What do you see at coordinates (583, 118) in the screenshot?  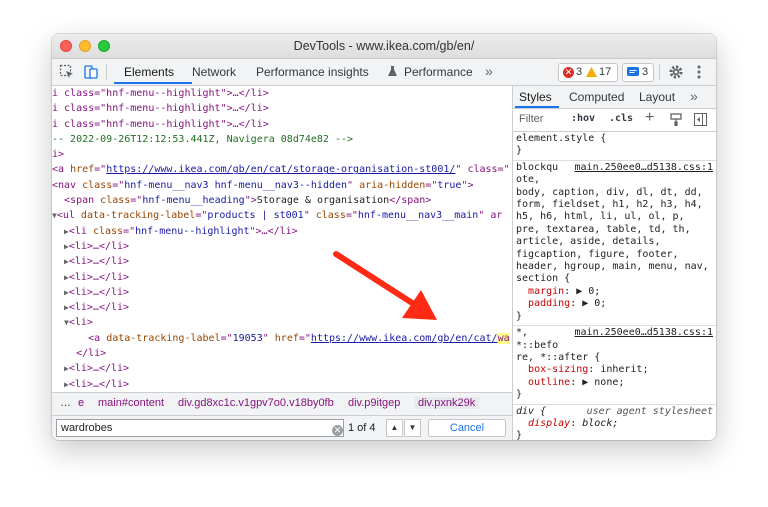 I see `hover-state-toggle: :hov` at bounding box center [583, 118].